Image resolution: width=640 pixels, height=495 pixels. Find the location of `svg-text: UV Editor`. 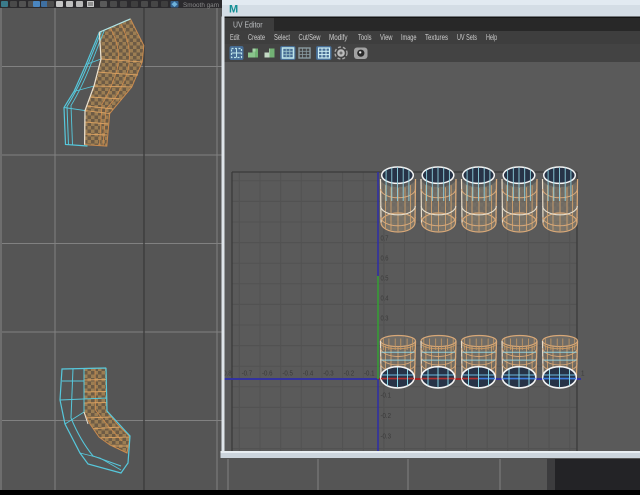

svg-text: UV Editor is located at coordinates (248, 25).